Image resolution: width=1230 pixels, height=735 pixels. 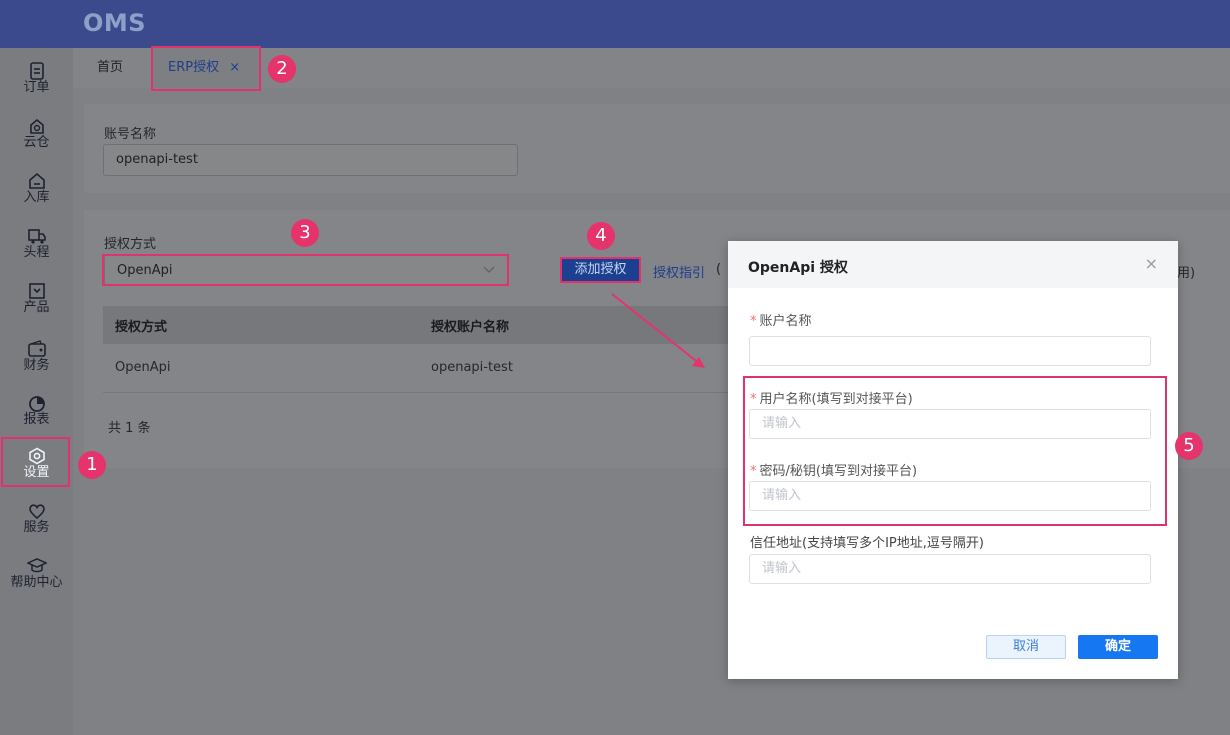 What do you see at coordinates (282, 69) in the screenshot?
I see `step-badge-2: 2` at bounding box center [282, 69].